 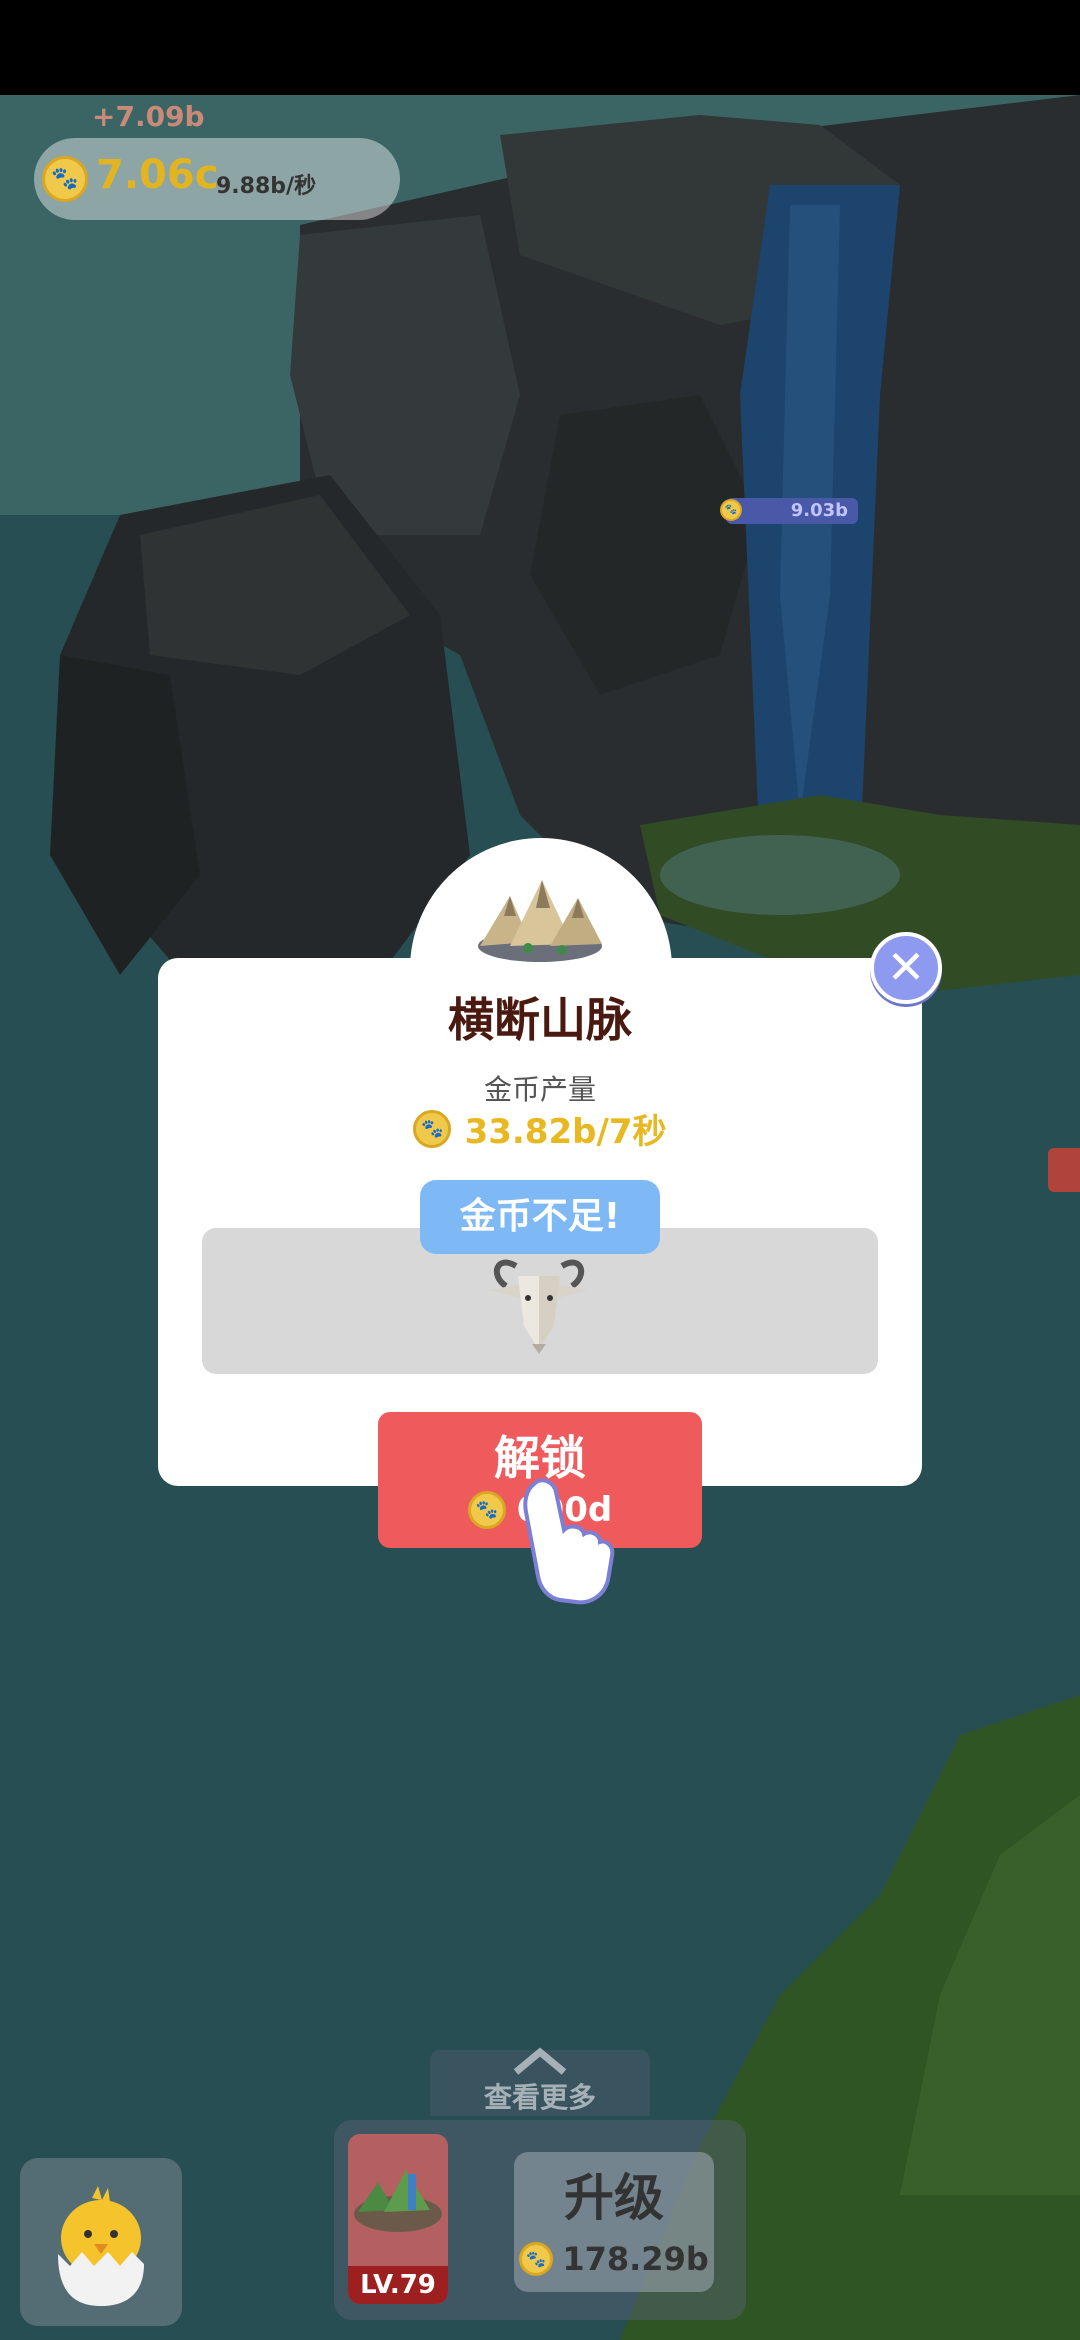 I want to click on upgrade-price-row: 178.29b, so click(x=614, y=2259).